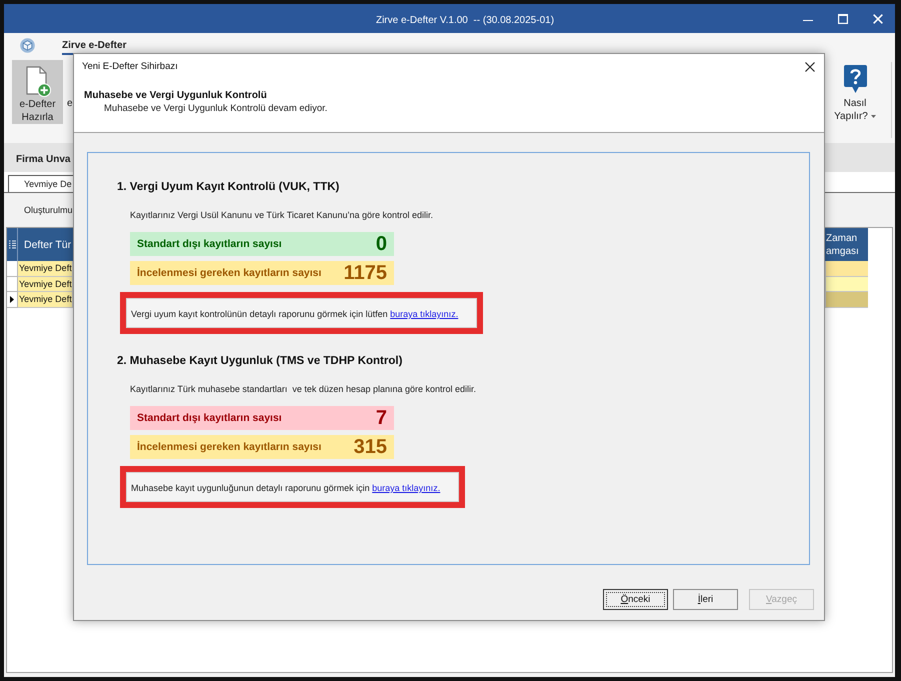 This screenshot has width=901, height=681. Describe the element at coordinates (259, 361) in the screenshot. I see `section-heading: 2. Muhasebe Kayıt Uygunluk (TMS ve TDHP Kontrol)` at that location.